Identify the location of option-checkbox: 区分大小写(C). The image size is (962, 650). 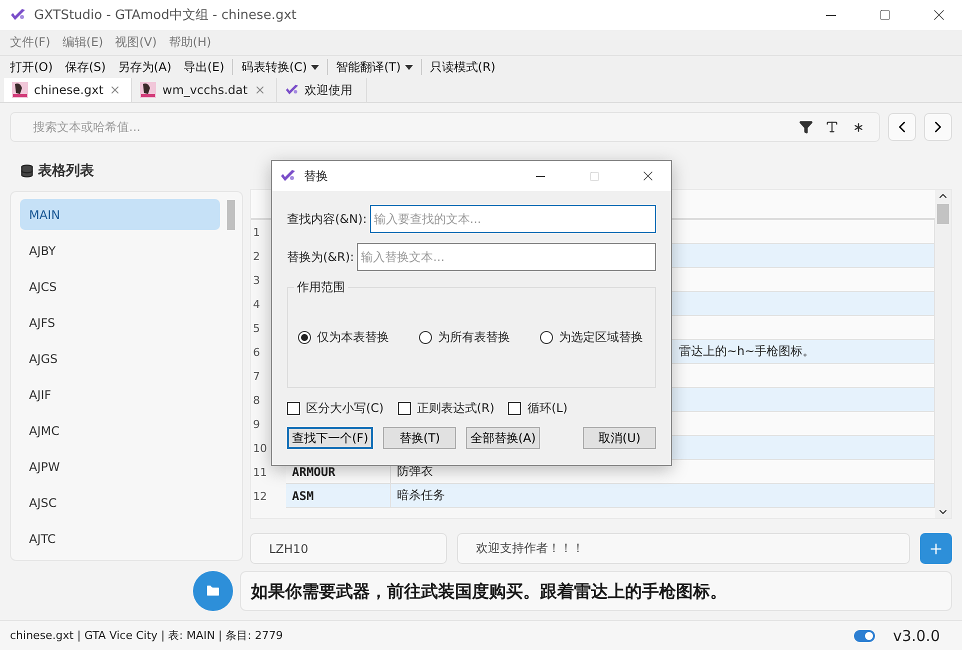
(335, 408).